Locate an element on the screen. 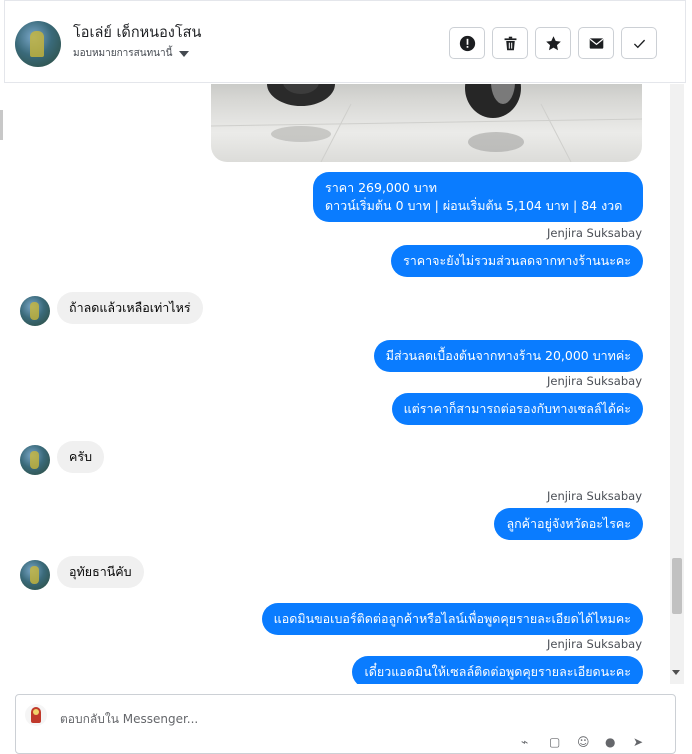 Image resolution: width=692 pixels, height=754 pixels. check-icon is located at coordinates (639, 43).